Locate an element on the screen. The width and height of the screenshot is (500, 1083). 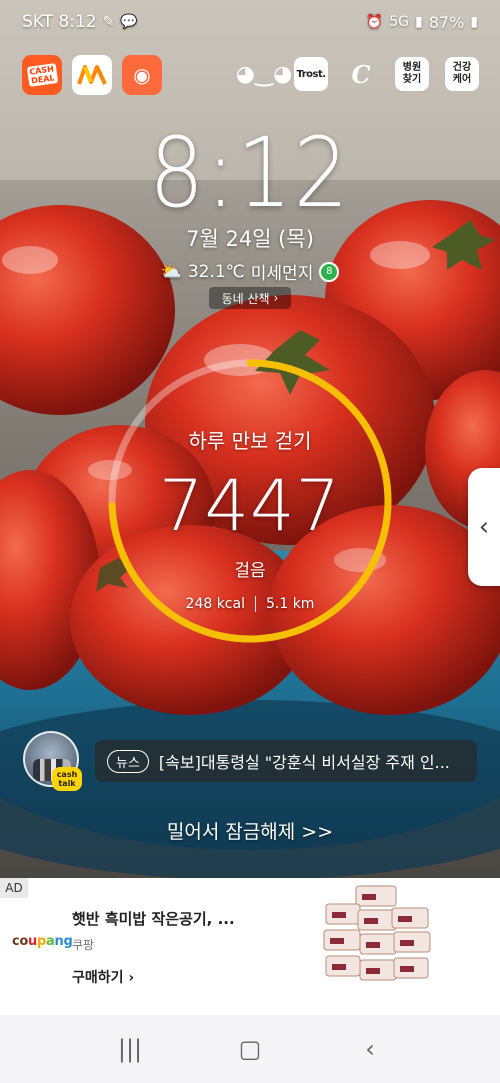
home-button: ▢ is located at coordinates (250, 1049).